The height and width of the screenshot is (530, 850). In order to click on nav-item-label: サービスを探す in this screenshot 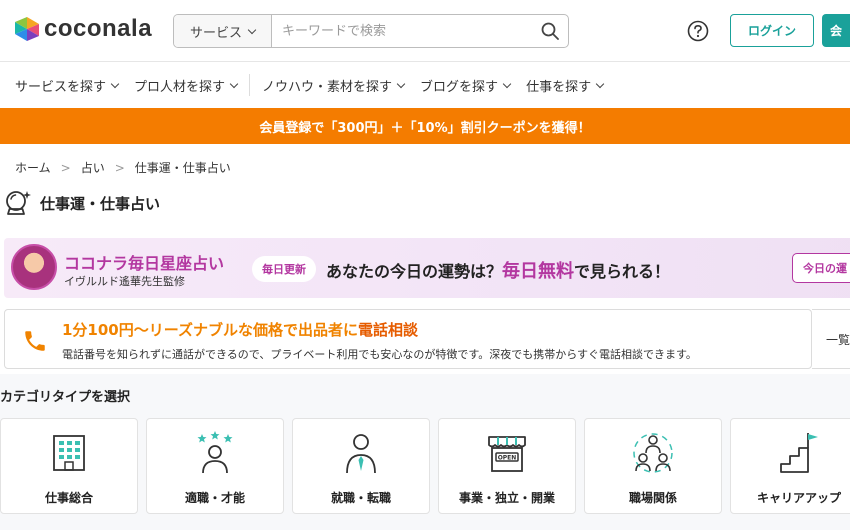, I will do `click(61, 87)`.